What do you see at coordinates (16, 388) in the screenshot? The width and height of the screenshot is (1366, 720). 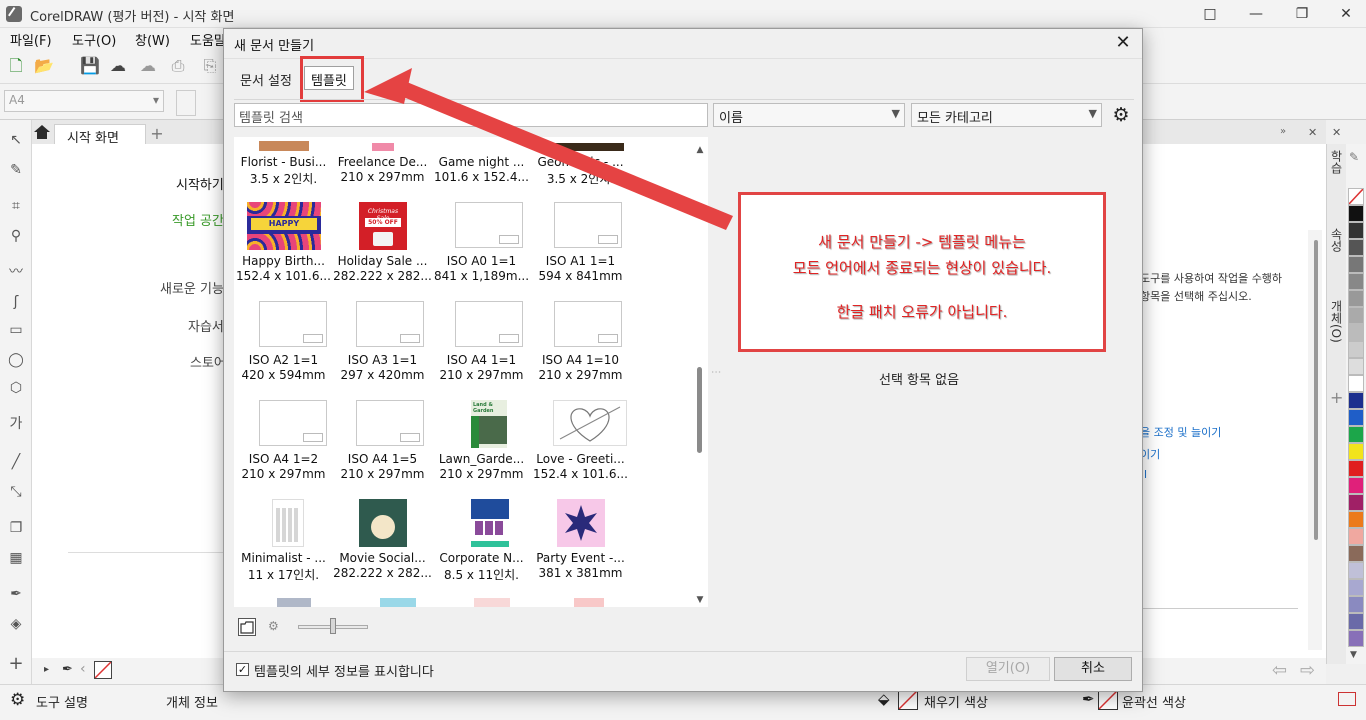 I see `polygon-tool-icon: ⬡` at bounding box center [16, 388].